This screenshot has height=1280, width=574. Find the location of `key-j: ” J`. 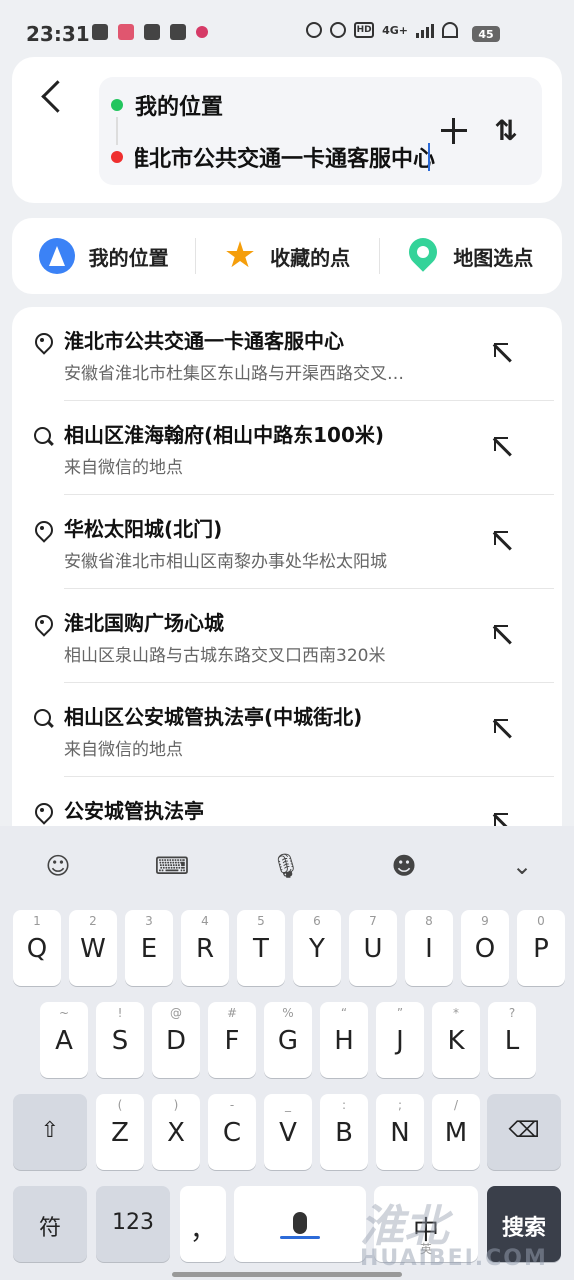

key-j: ” J is located at coordinates (400, 1040).